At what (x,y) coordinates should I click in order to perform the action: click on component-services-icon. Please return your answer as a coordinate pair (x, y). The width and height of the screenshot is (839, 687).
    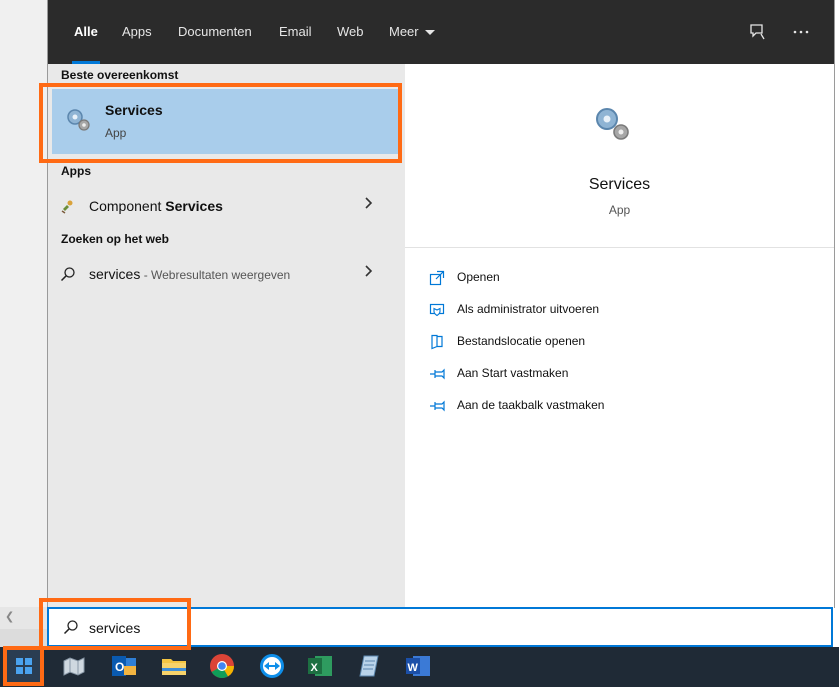
    Looking at the image, I should click on (67, 207).